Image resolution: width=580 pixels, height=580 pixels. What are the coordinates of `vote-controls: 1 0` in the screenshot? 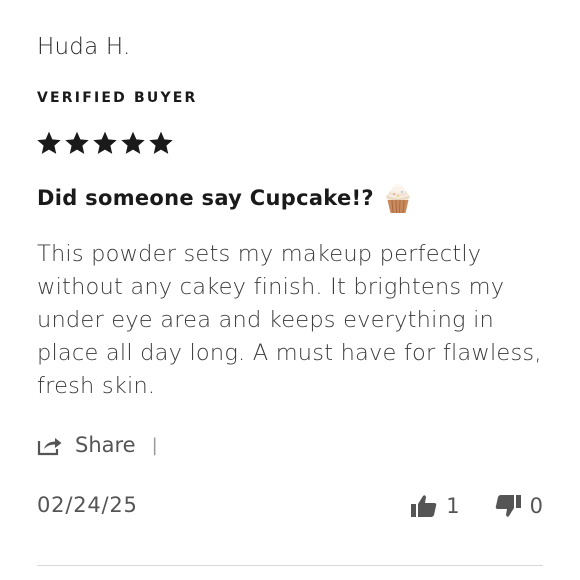 It's located at (476, 506).